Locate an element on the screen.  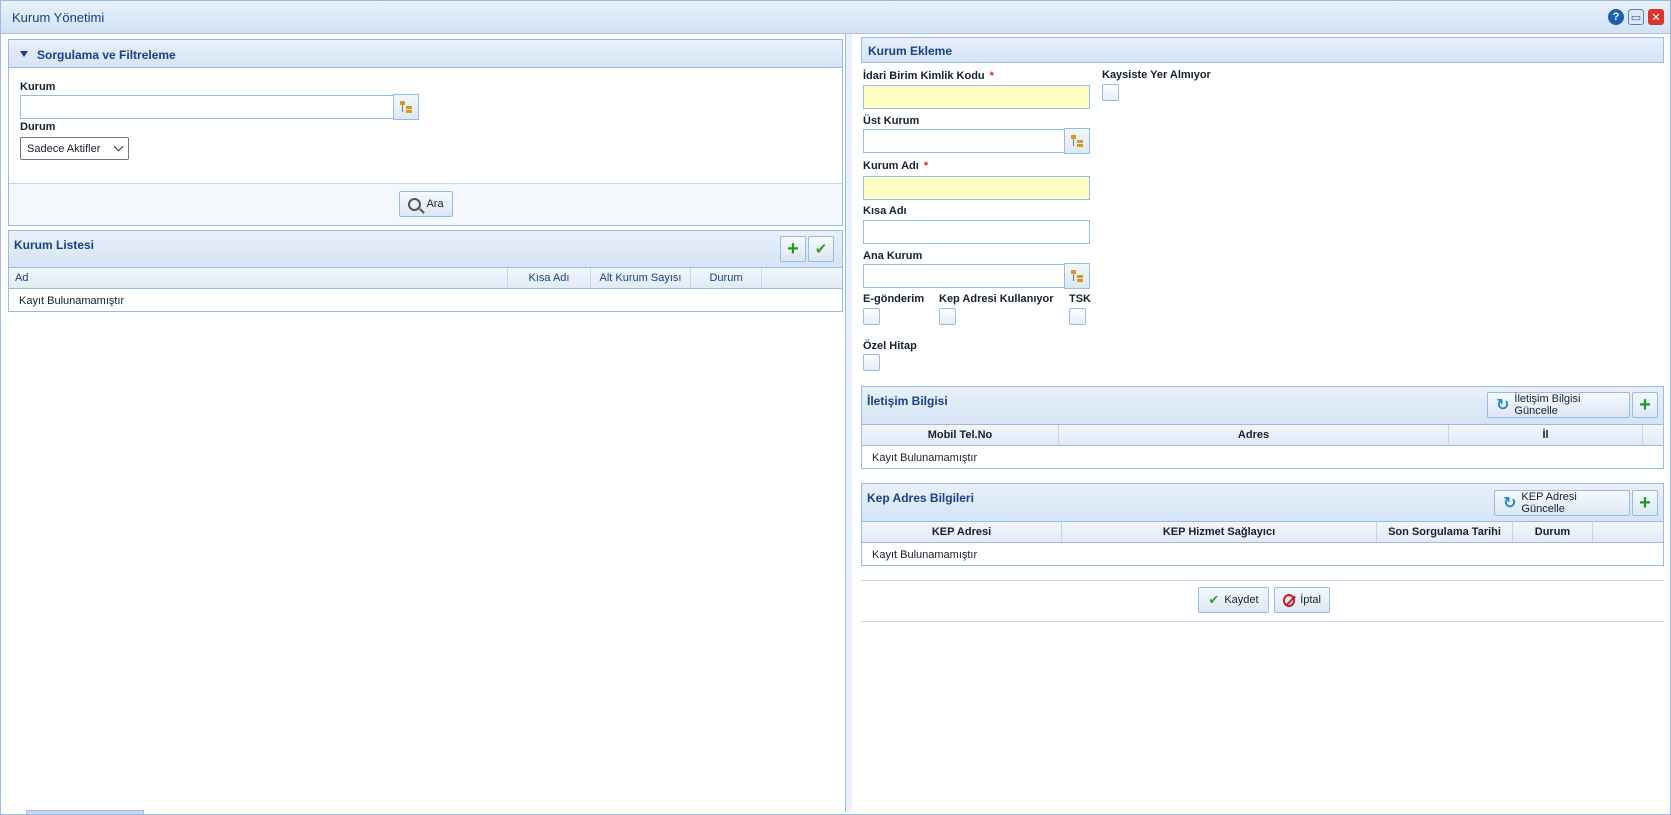
save-button-label: Kaydet is located at coordinates (1241, 600).